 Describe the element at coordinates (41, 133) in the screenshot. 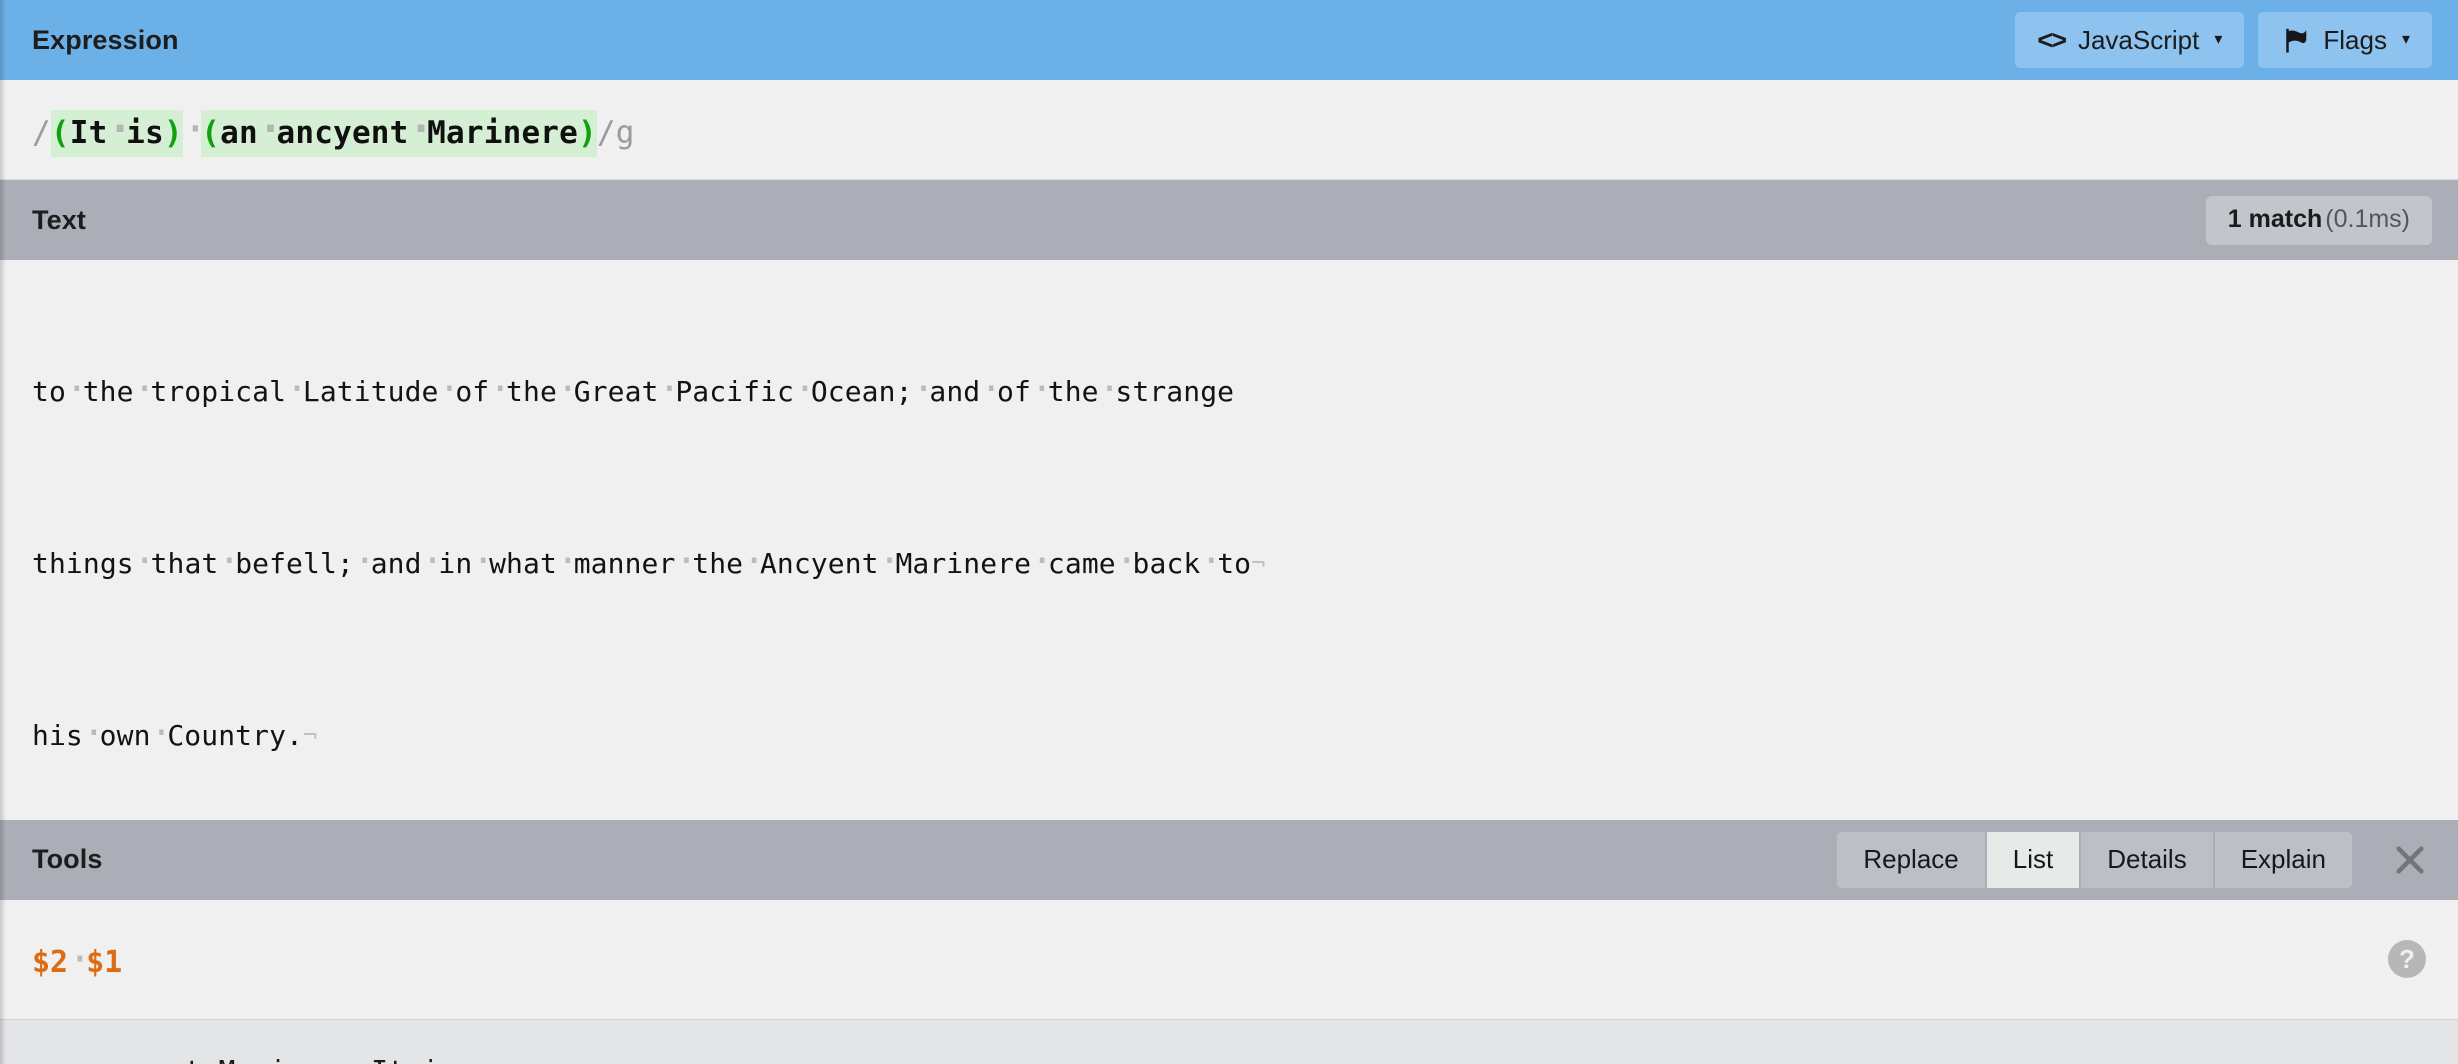

I see `expression-open-delimiter: /` at that location.